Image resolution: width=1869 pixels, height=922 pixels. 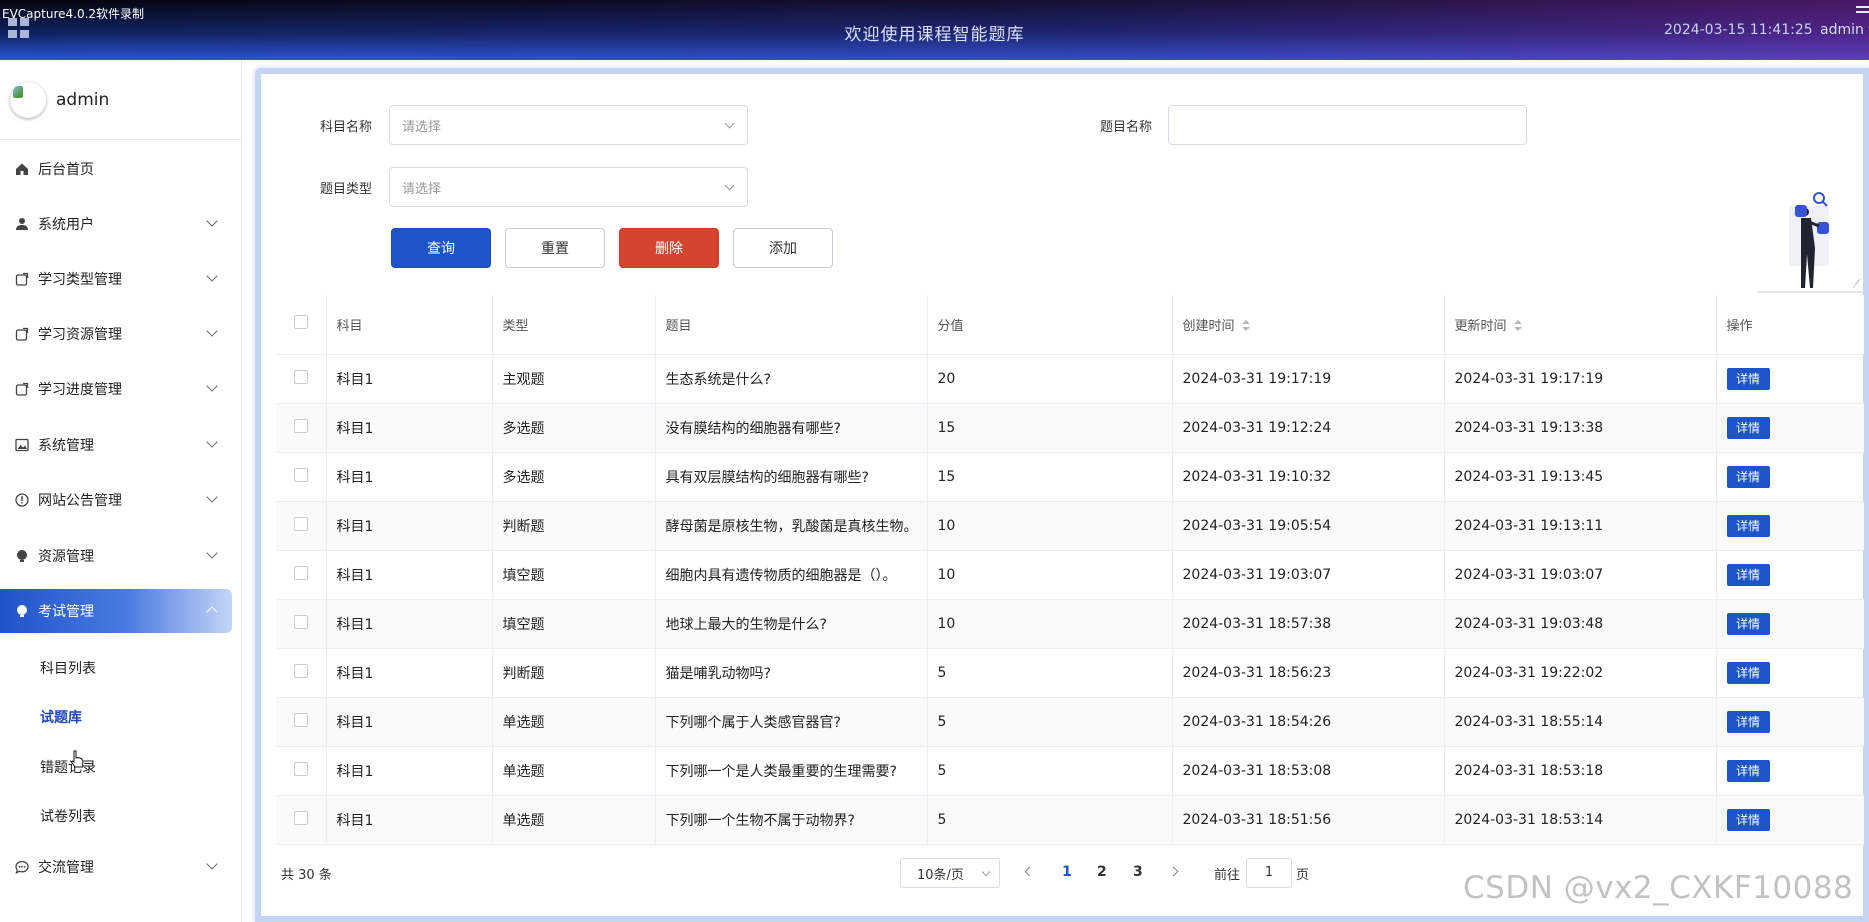 I want to click on avatar, so click(x=28, y=99).